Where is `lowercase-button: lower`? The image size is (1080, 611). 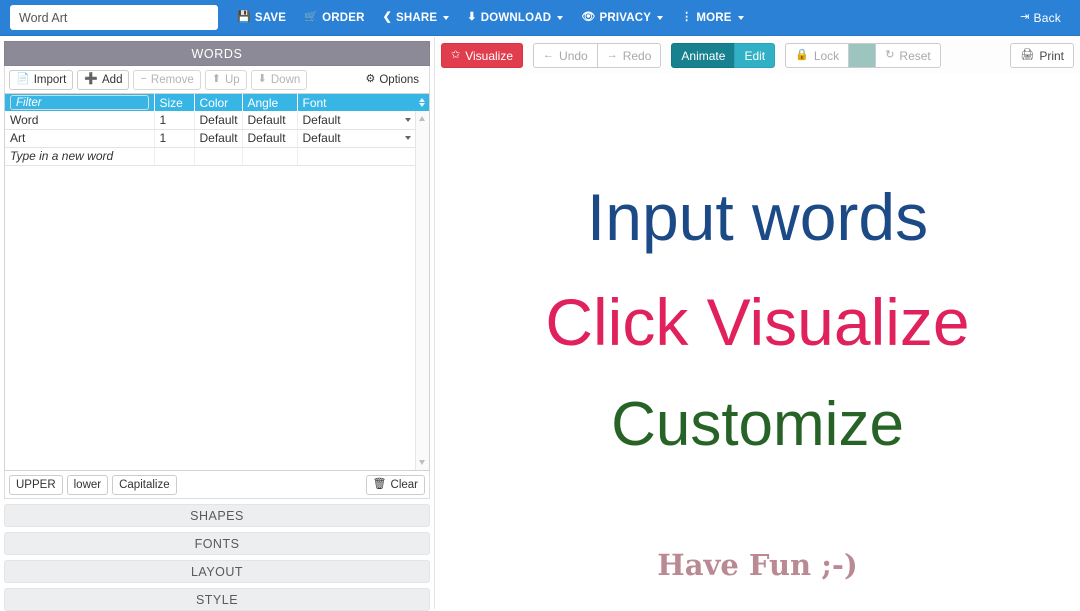
lowercase-button: lower is located at coordinates (87, 484).